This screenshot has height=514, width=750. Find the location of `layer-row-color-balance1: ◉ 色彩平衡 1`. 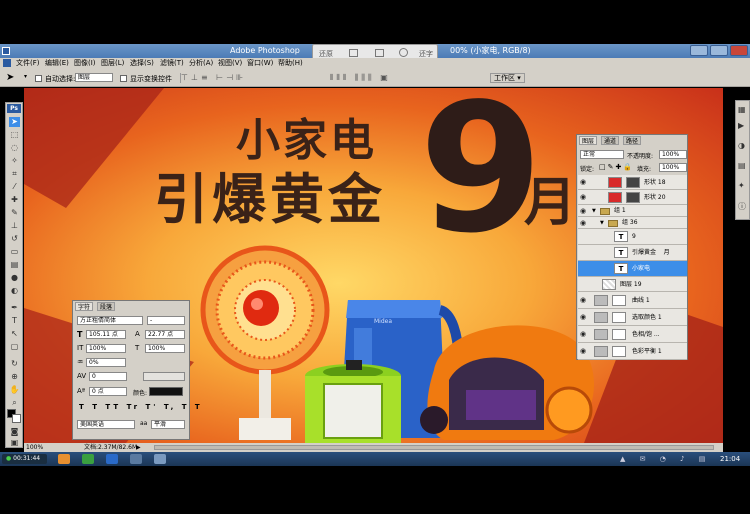

layer-row-color-balance1: ◉ 色彩平衡 1 is located at coordinates (632, 351).